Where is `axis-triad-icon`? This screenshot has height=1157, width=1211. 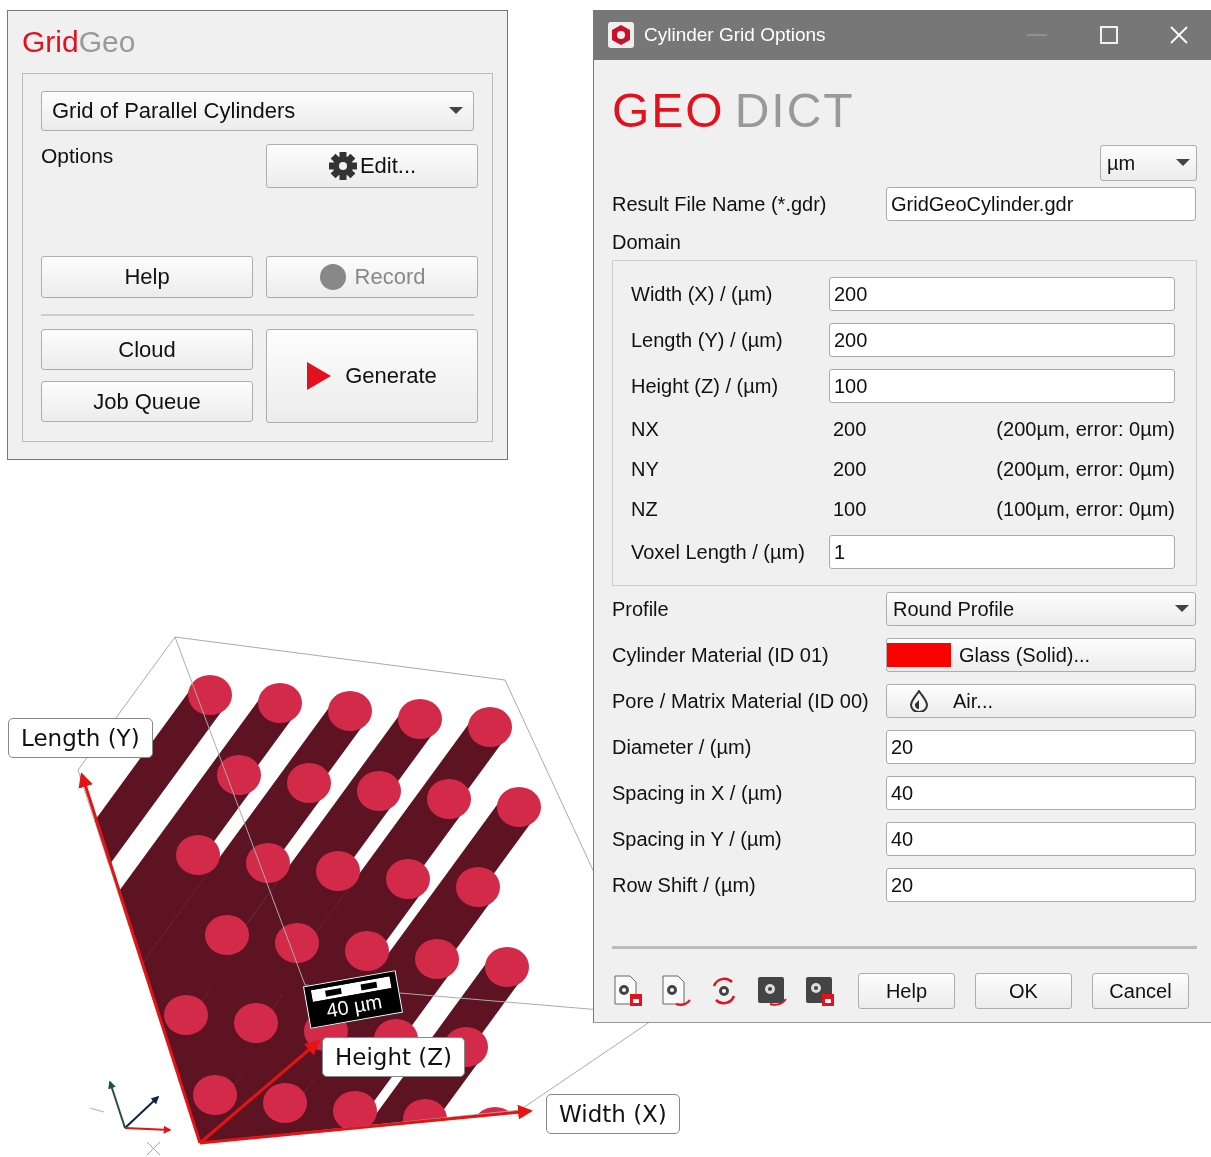
axis-triad-icon is located at coordinates (130, 1118).